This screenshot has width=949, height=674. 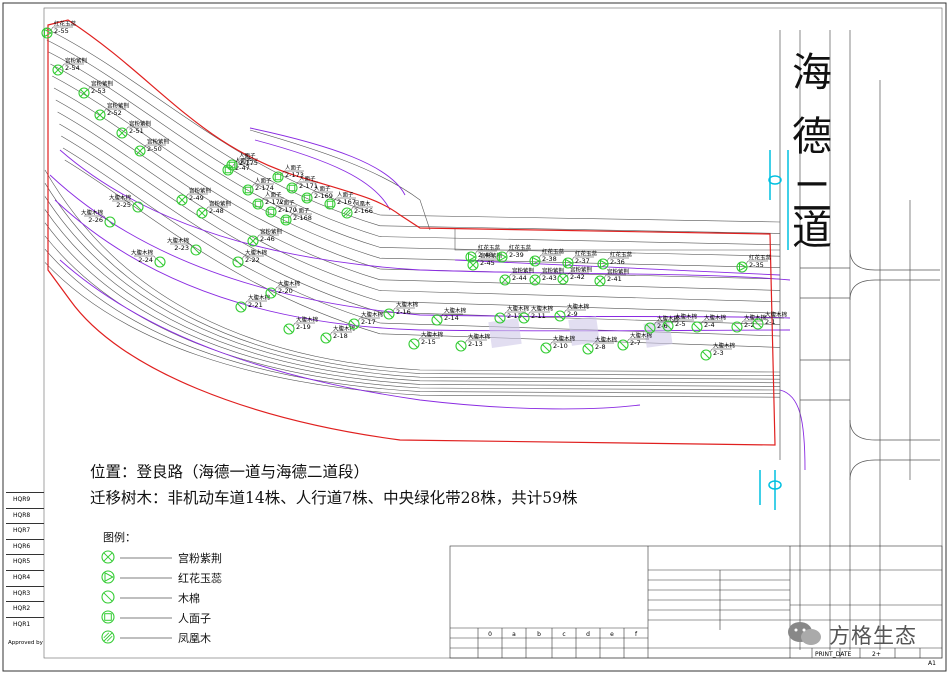 What do you see at coordinates (25, 545) in the screenshot?
I see `revision-row: HQR6` at bounding box center [25, 545].